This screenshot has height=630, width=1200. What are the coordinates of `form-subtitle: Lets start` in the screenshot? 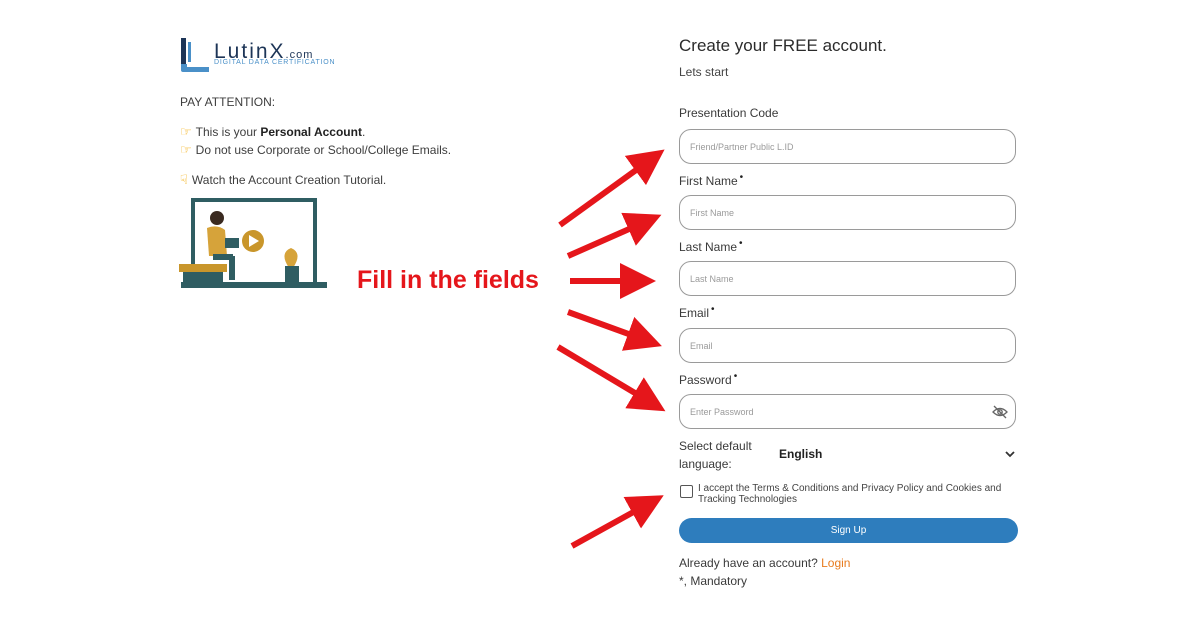 It's located at (704, 72).